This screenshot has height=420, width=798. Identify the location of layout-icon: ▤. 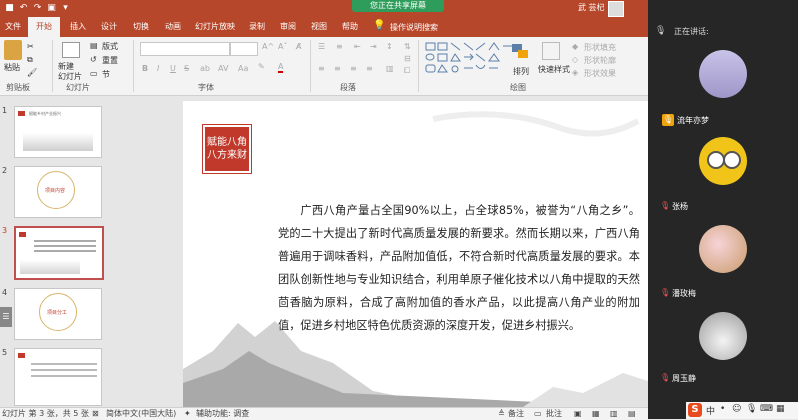
(94, 45).